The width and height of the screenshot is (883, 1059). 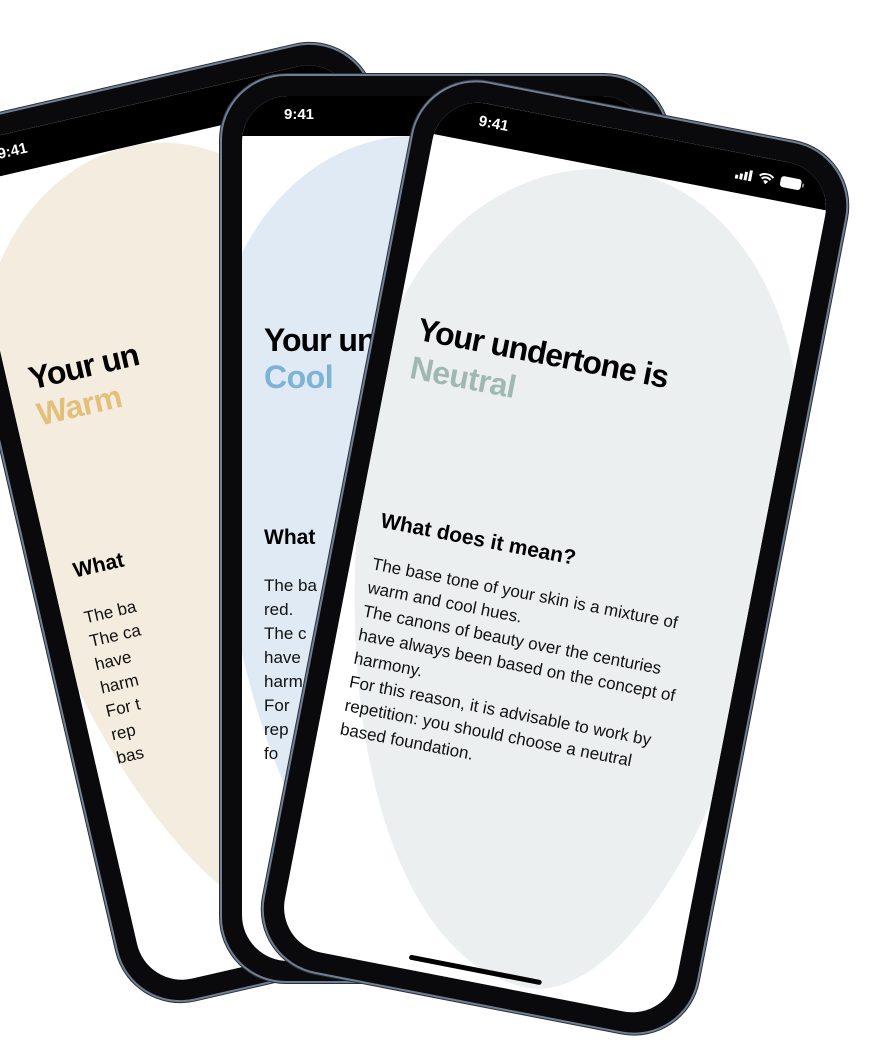 What do you see at coordinates (290, 585) in the screenshot?
I see `body-line: The ba` at bounding box center [290, 585].